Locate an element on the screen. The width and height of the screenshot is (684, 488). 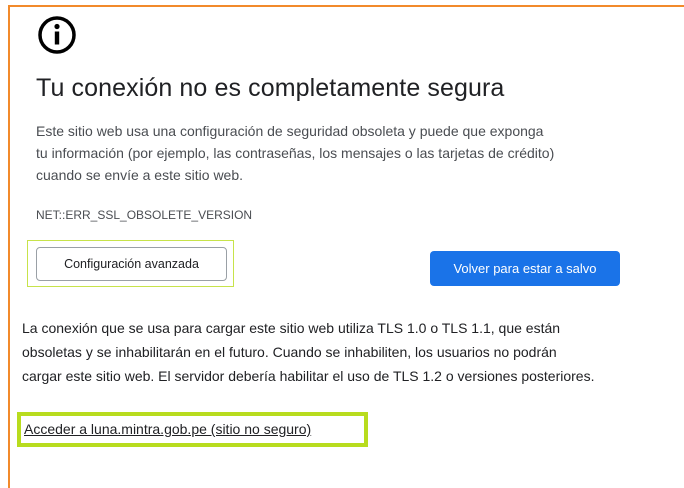
description-line: cuando se envíe a este sitio web. is located at coordinates (140, 175).